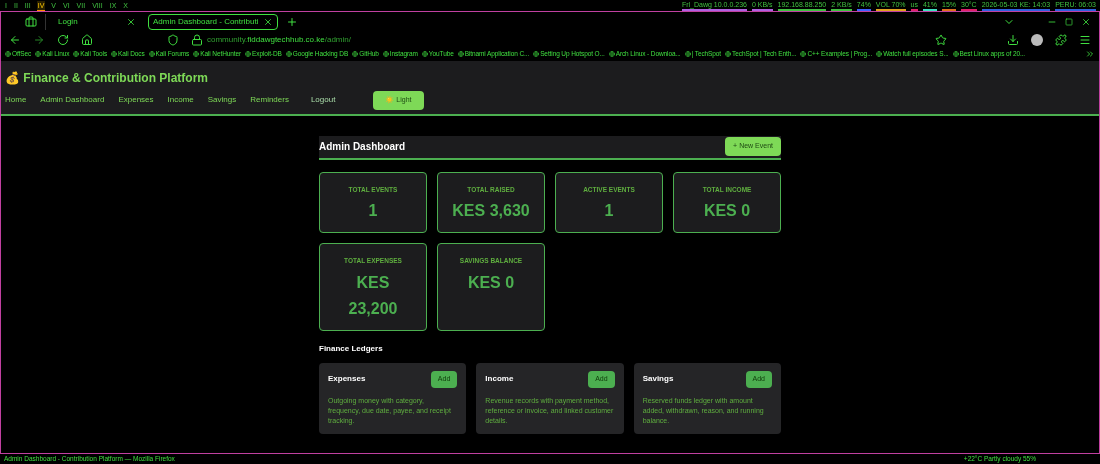  What do you see at coordinates (347, 379) in the screenshot?
I see `ledger-title: Expenses` at bounding box center [347, 379].